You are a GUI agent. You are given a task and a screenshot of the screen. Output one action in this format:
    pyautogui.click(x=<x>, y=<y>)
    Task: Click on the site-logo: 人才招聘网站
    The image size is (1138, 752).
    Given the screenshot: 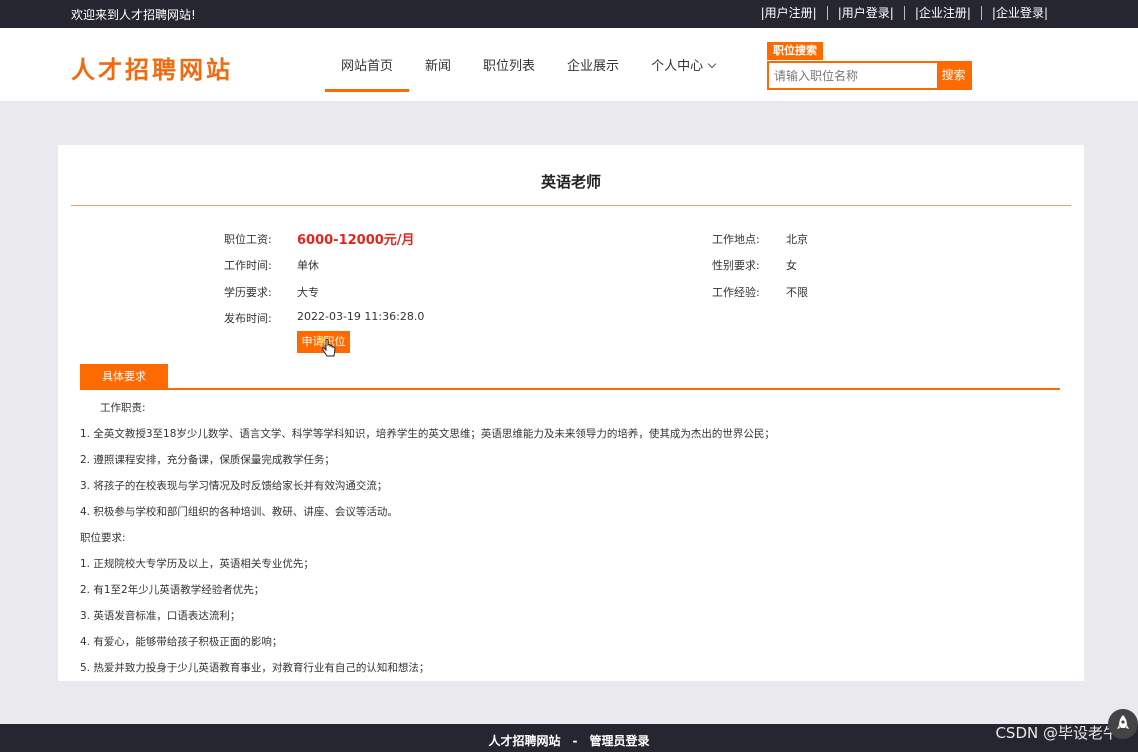 What is the action you would take?
    pyautogui.click(x=152, y=67)
    